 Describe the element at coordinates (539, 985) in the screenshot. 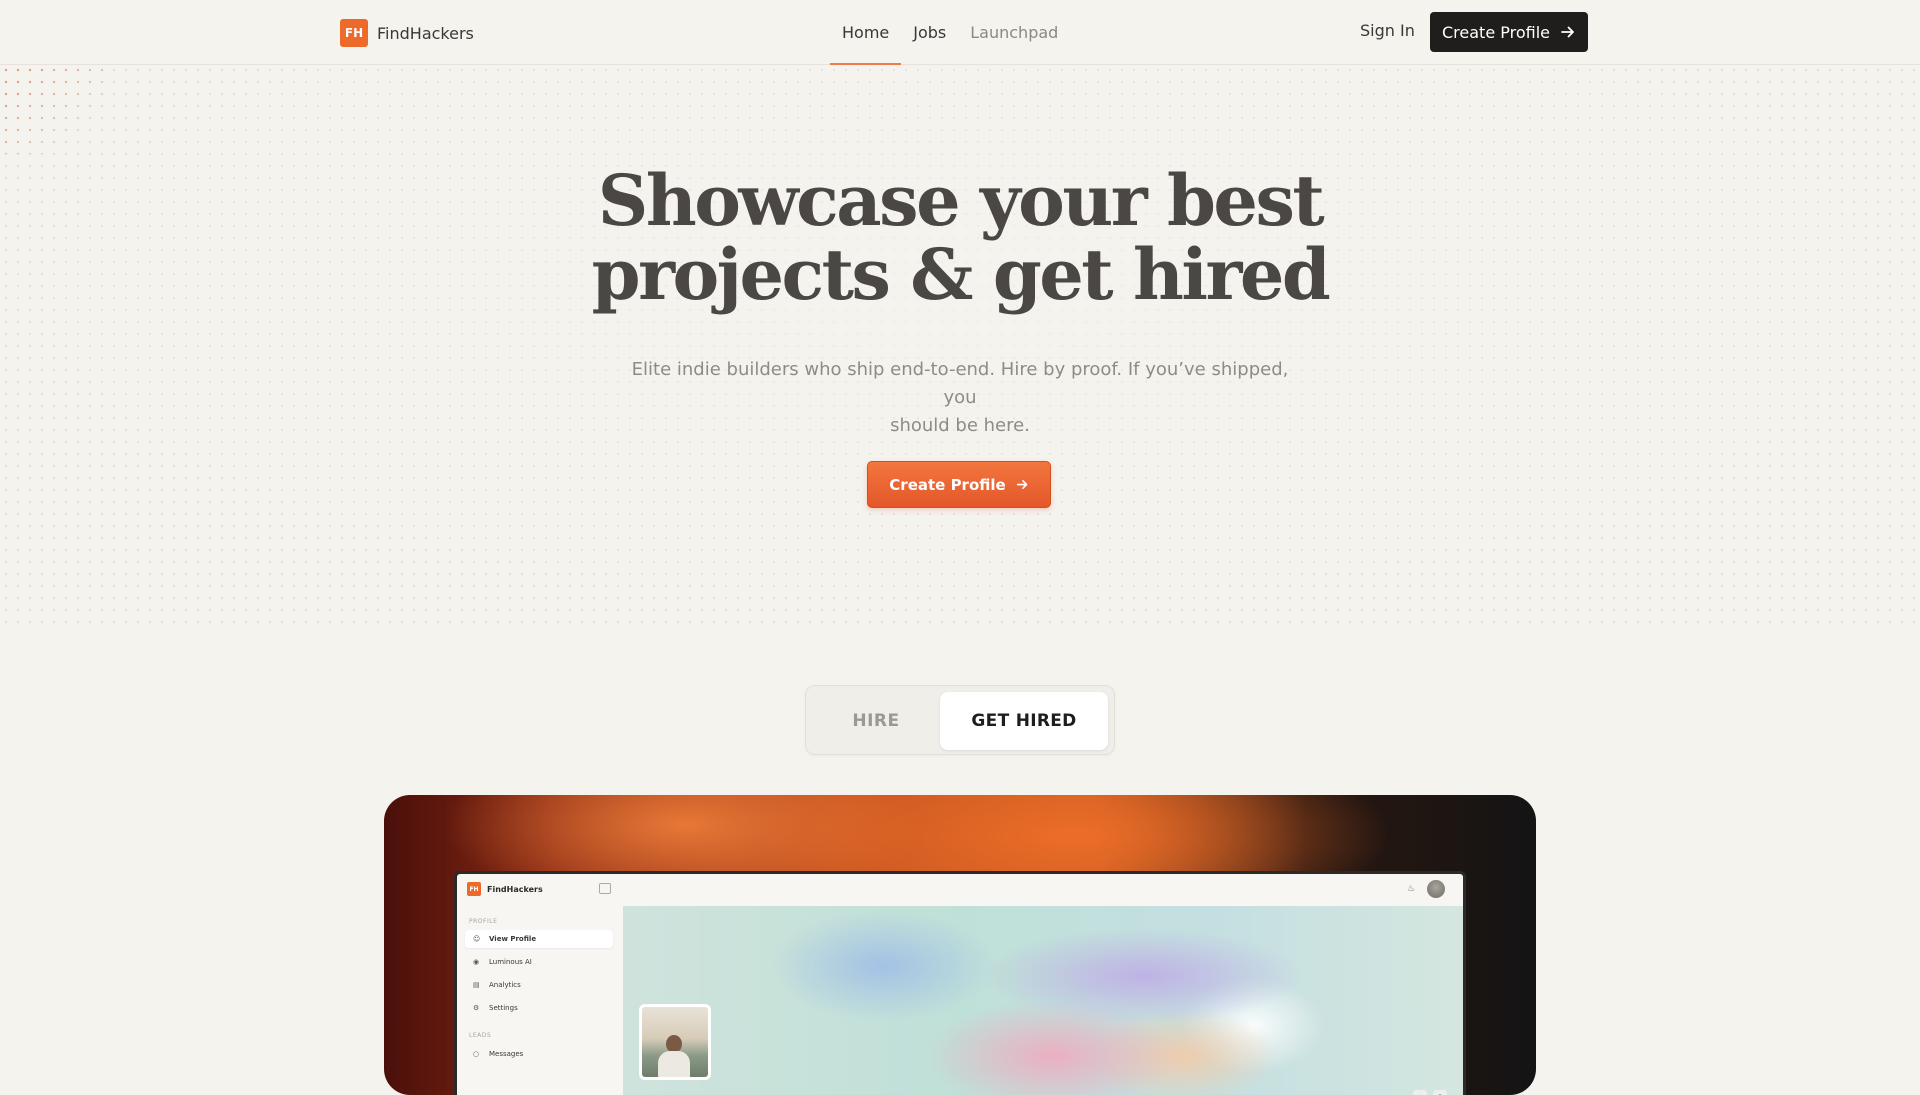

I see `sidebar-item-analytics: ▤ Analytics` at that location.